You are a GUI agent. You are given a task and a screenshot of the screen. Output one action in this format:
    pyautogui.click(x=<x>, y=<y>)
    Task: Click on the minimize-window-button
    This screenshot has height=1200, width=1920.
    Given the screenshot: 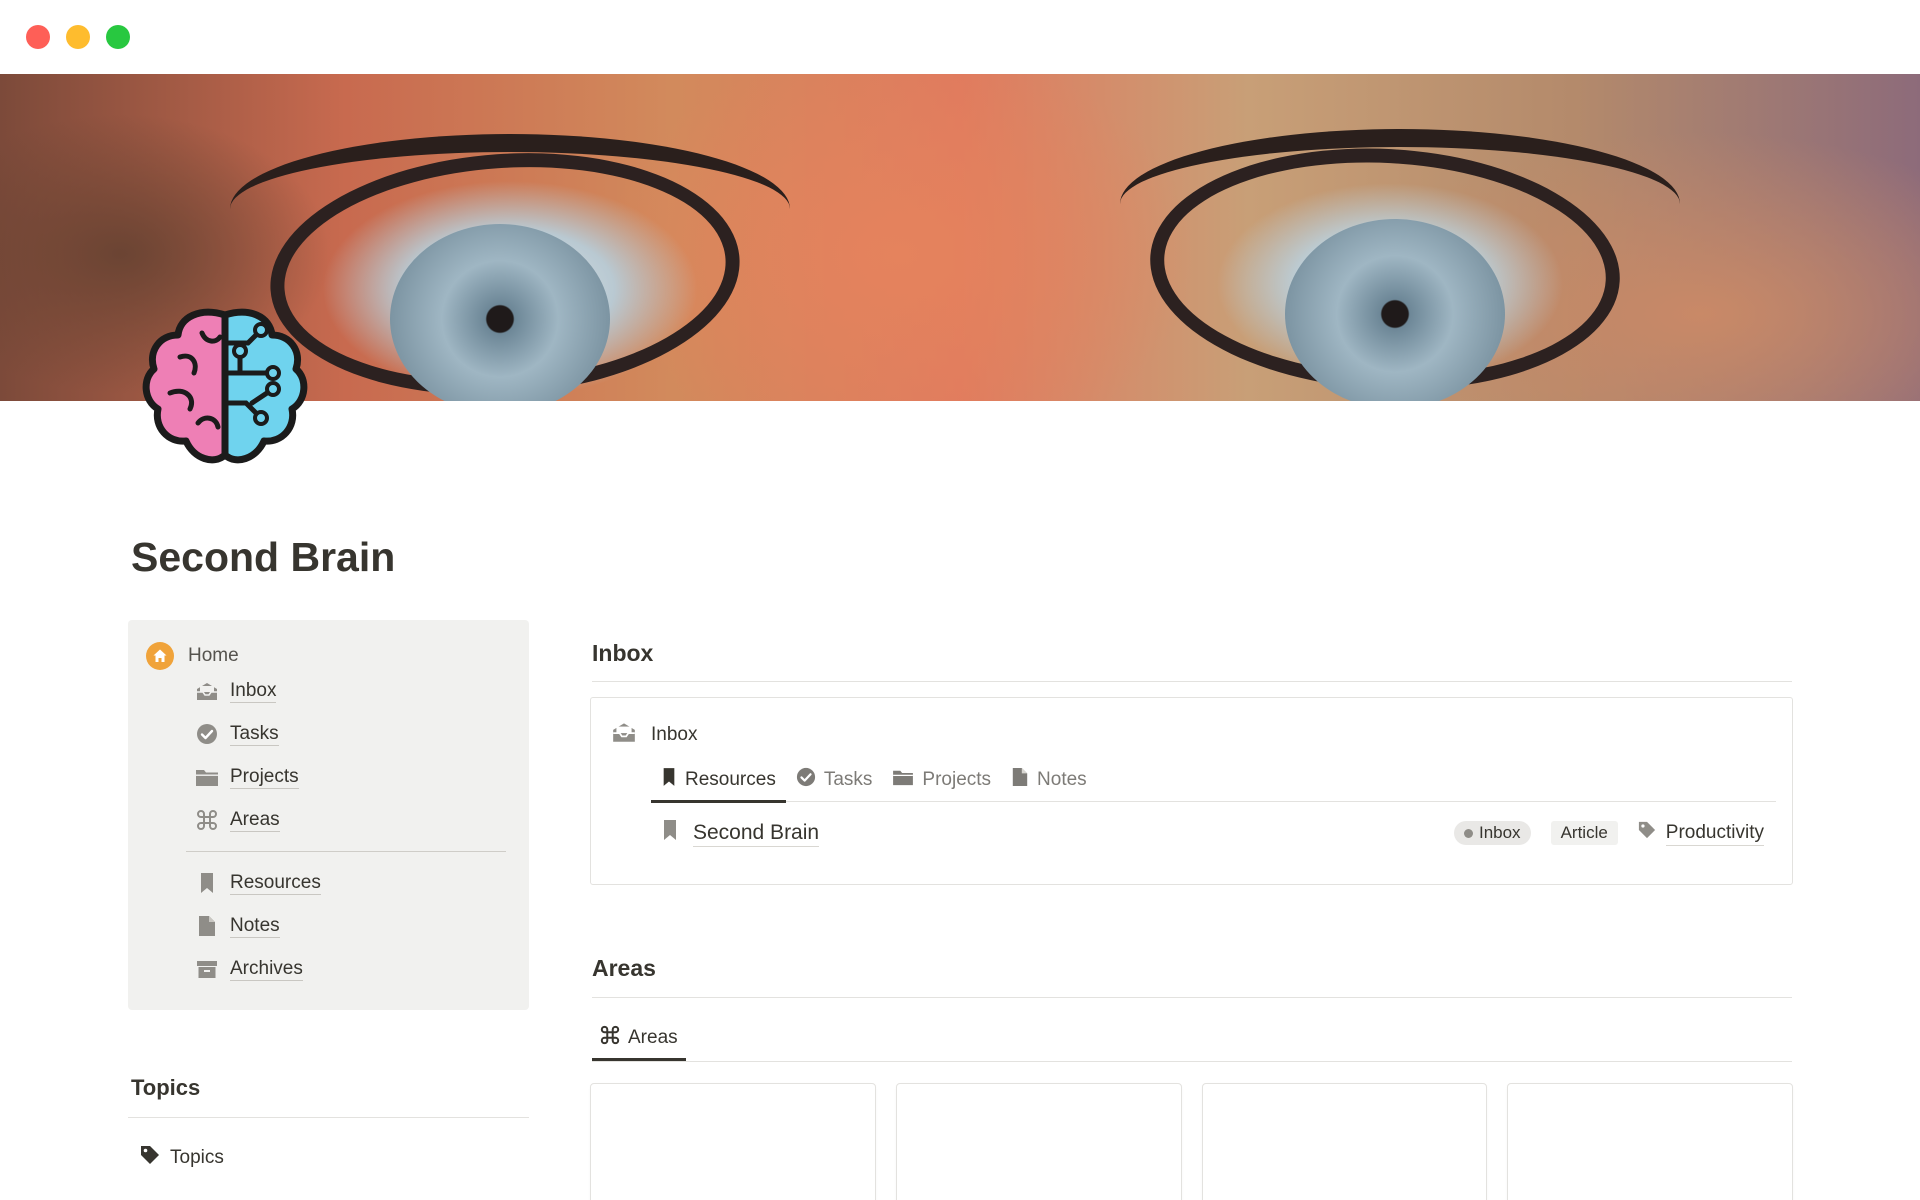 What is the action you would take?
    pyautogui.click(x=78, y=37)
    